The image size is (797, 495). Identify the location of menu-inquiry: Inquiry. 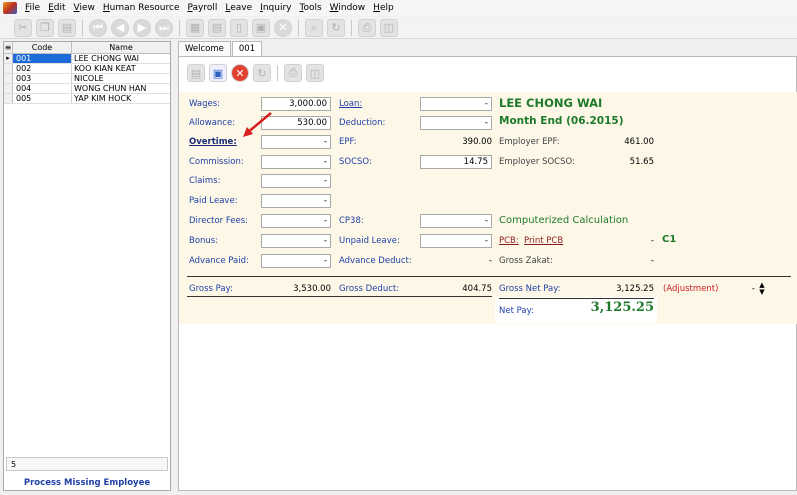
(275, 8).